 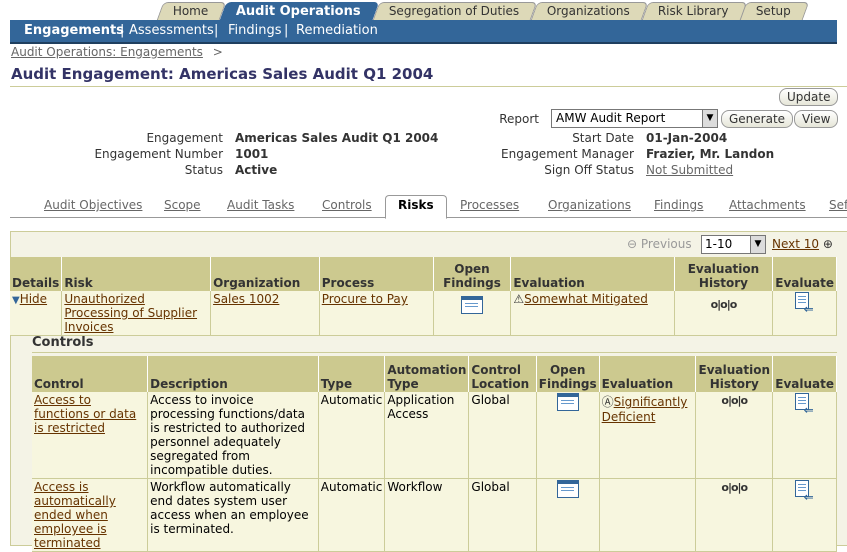 What do you see at coordinates (689, 170) in the screenshot?
I see `signoff-link: Not Submitted` at bounding box center [689, 170].